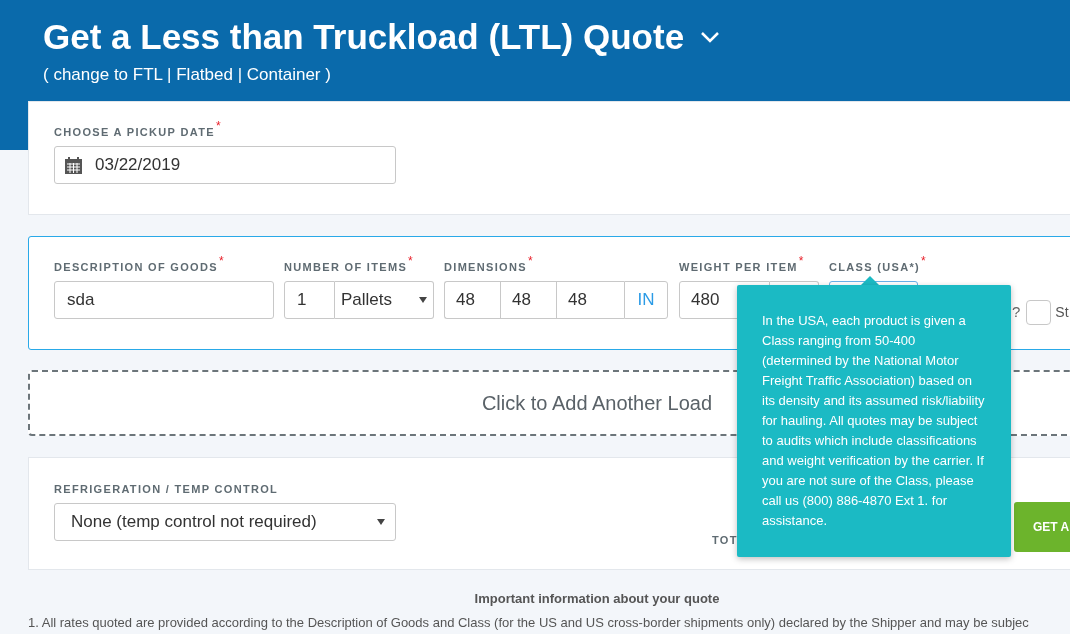 The height and width of the screenshot is (634, 1070). I want to click on date-field: 03/22/2019, so click(225, 165).